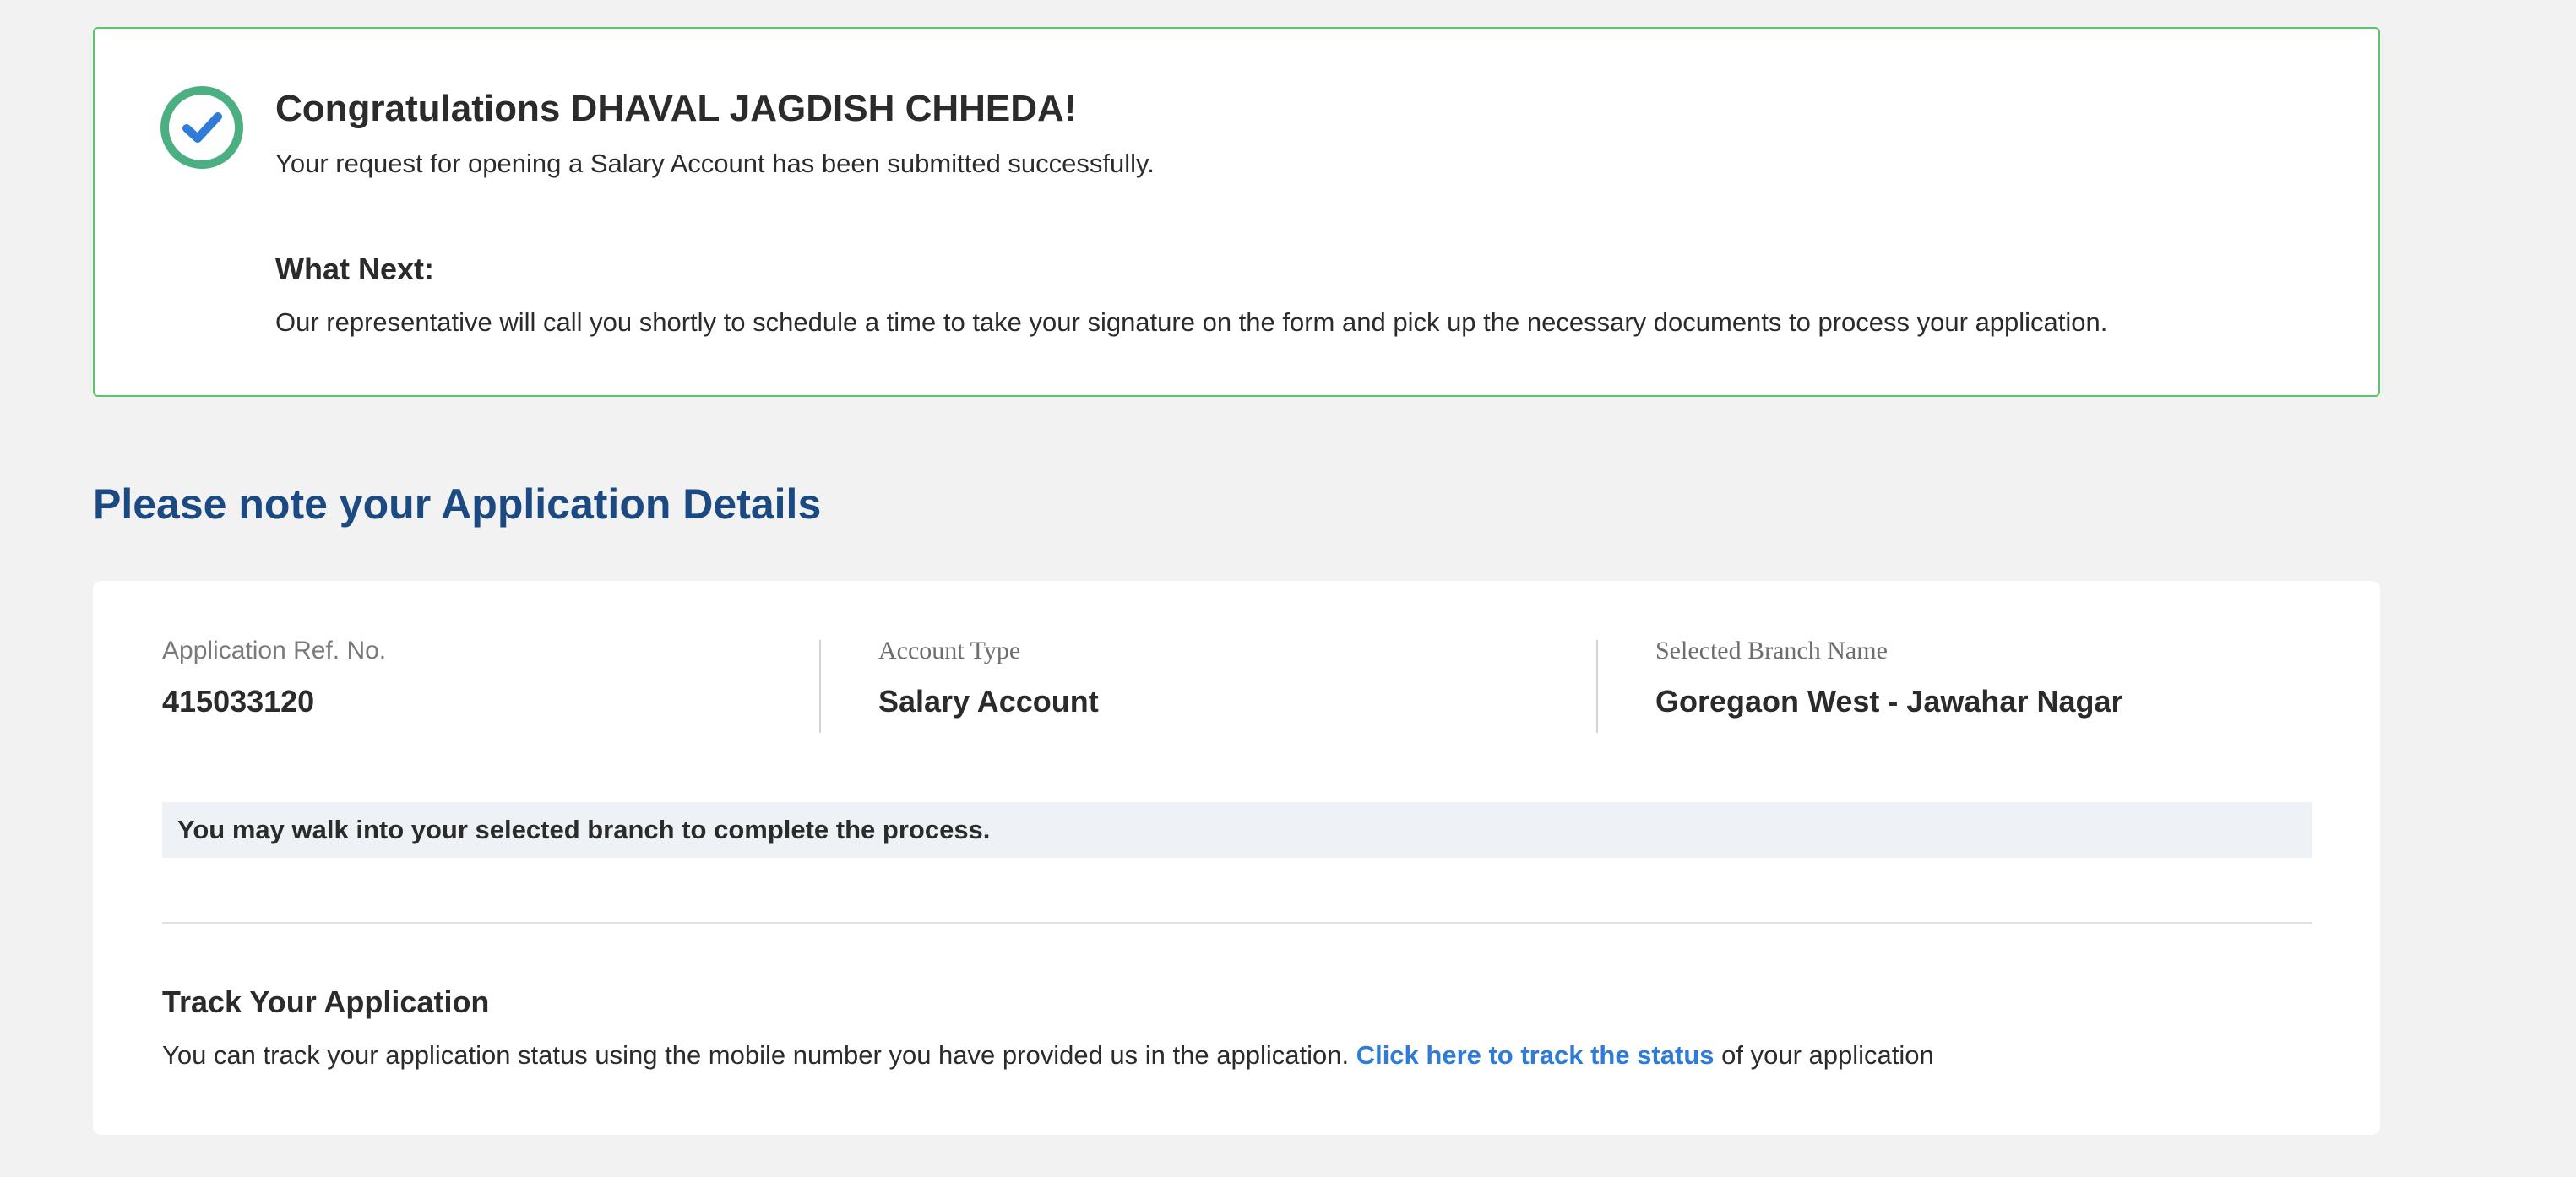  Describe the element at coordinates (676, 108) in the screenshot. I see `success-title: Congratulations DHAVAL JAGDISH CHHEDA!` at that location.